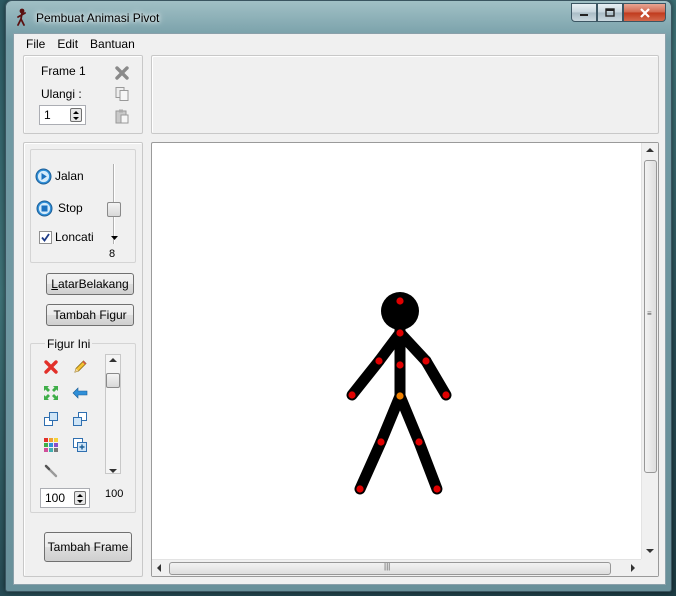 The height and width of the screenshot is (596, 676). I want to click on duplicate-figure-button, so click(80, 445).